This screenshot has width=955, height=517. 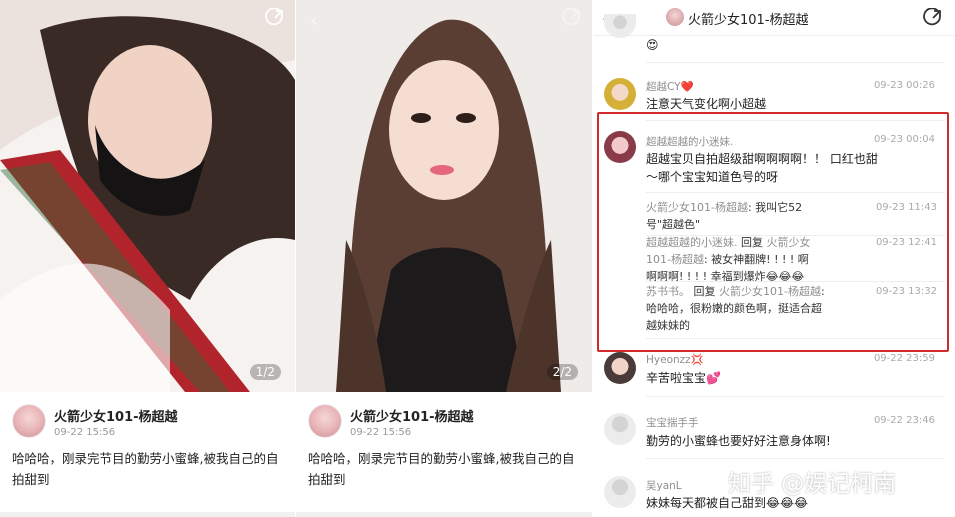 What do you see at coordinates (904, 358) in the screenshot?
I see `comment-time: 09-22 23:59` at bounding box center [904, 358].